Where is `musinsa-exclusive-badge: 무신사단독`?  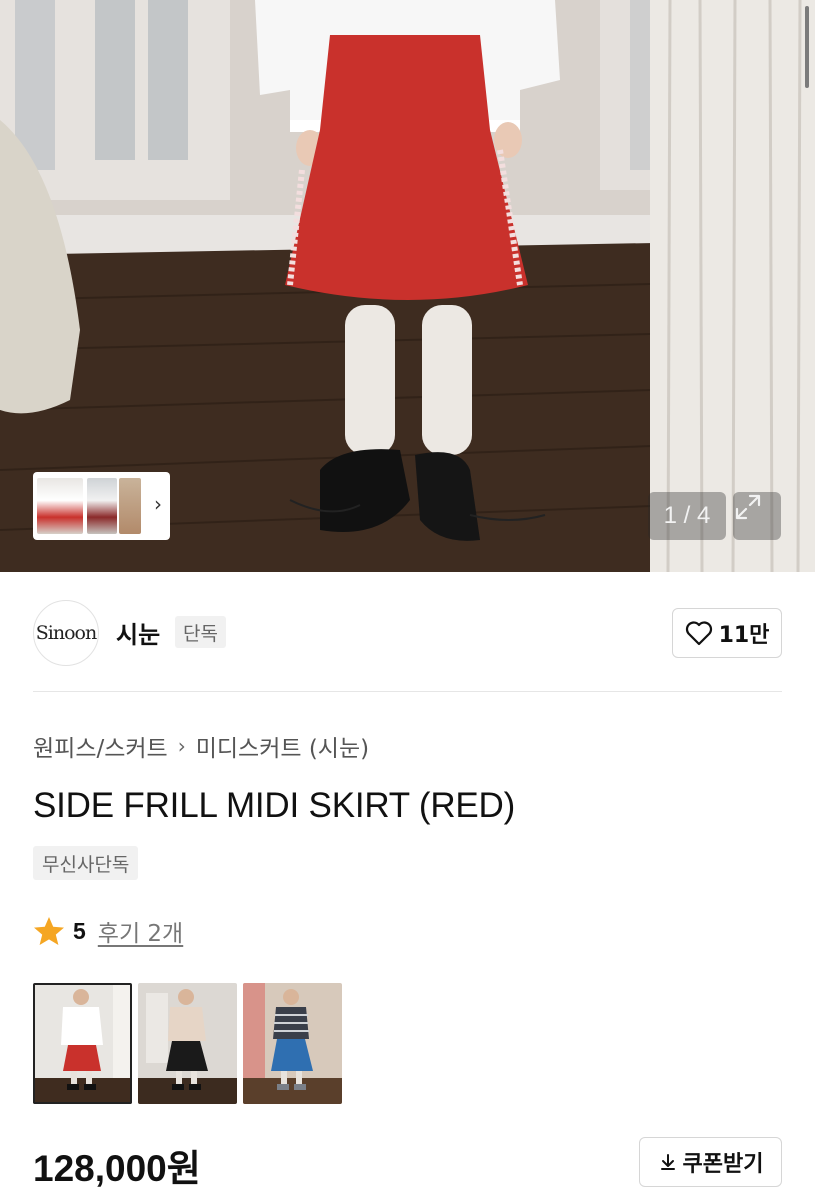
musinsa-exclusive-badge: 무신사단독 is located at coordinates (86, 863).